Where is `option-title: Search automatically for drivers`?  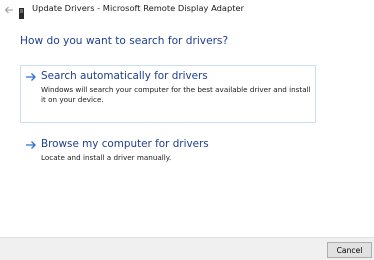 option-title: Search automatically for drivers is located at coordinates (124, 76).